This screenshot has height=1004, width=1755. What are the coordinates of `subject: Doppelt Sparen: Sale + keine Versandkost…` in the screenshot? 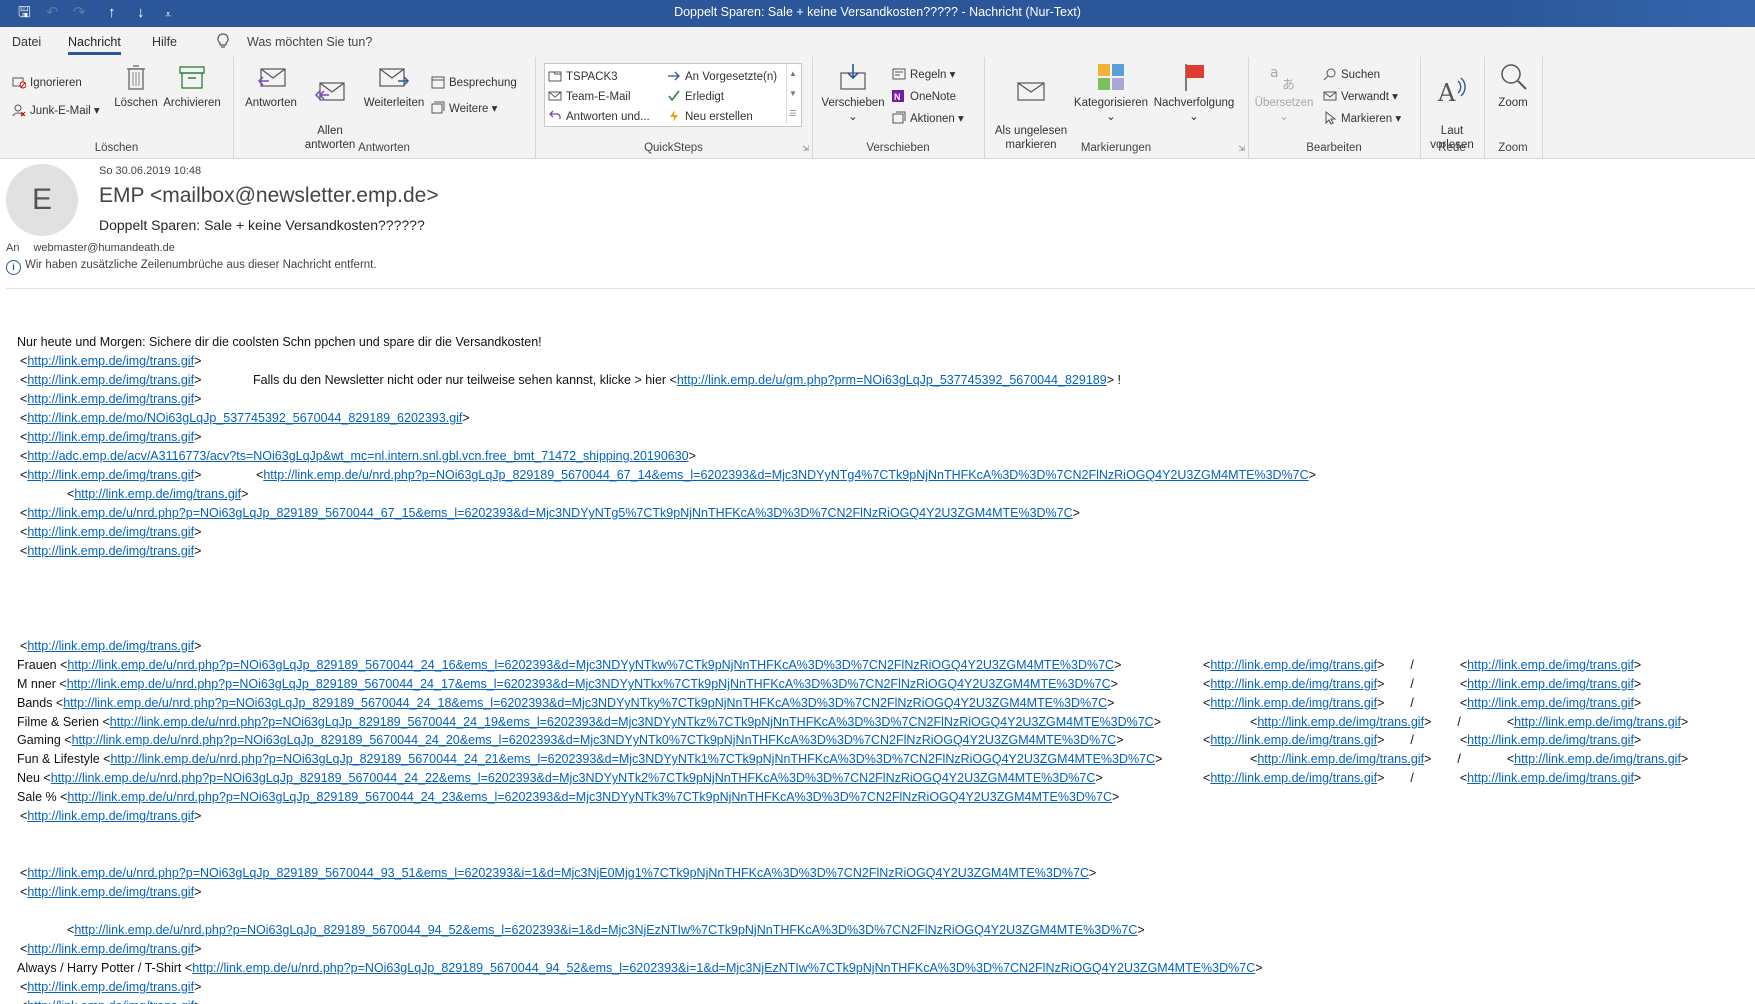 It's located at (262, 225).